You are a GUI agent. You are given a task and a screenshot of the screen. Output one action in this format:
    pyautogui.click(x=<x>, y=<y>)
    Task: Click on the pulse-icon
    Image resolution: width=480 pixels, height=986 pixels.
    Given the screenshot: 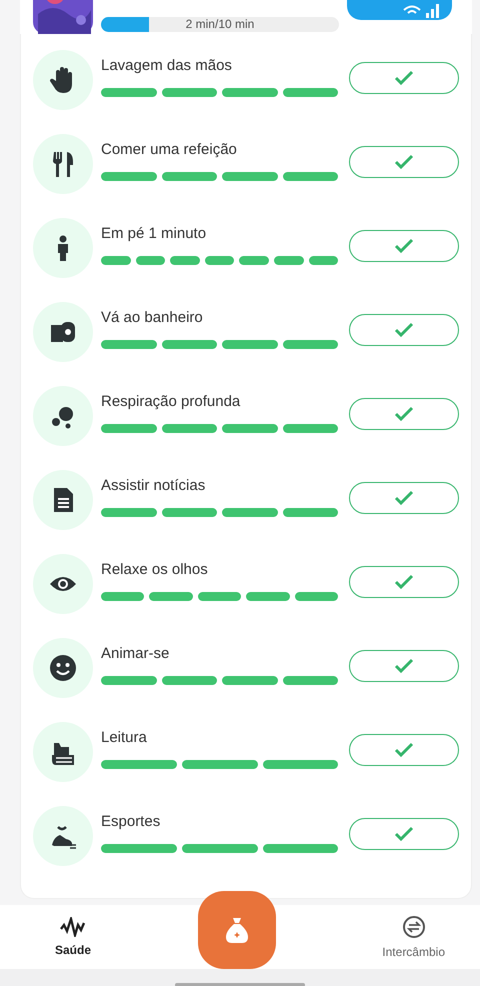 What is the action you would take?
    pyautogui.click(x=73, y=927)
    